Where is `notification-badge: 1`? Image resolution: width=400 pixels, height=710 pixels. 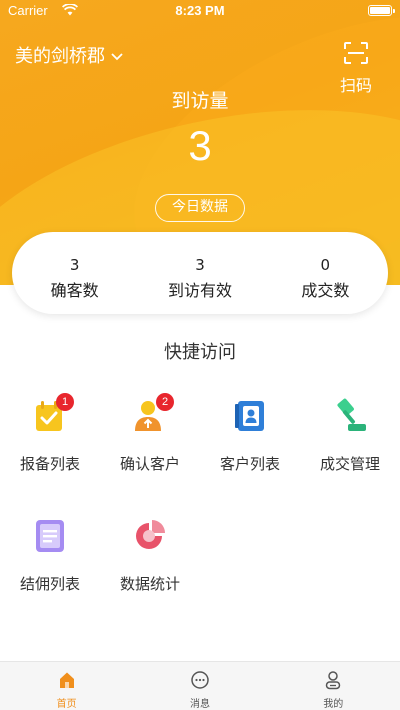 notification-badge: 1 is located at coordinates (65, 402).